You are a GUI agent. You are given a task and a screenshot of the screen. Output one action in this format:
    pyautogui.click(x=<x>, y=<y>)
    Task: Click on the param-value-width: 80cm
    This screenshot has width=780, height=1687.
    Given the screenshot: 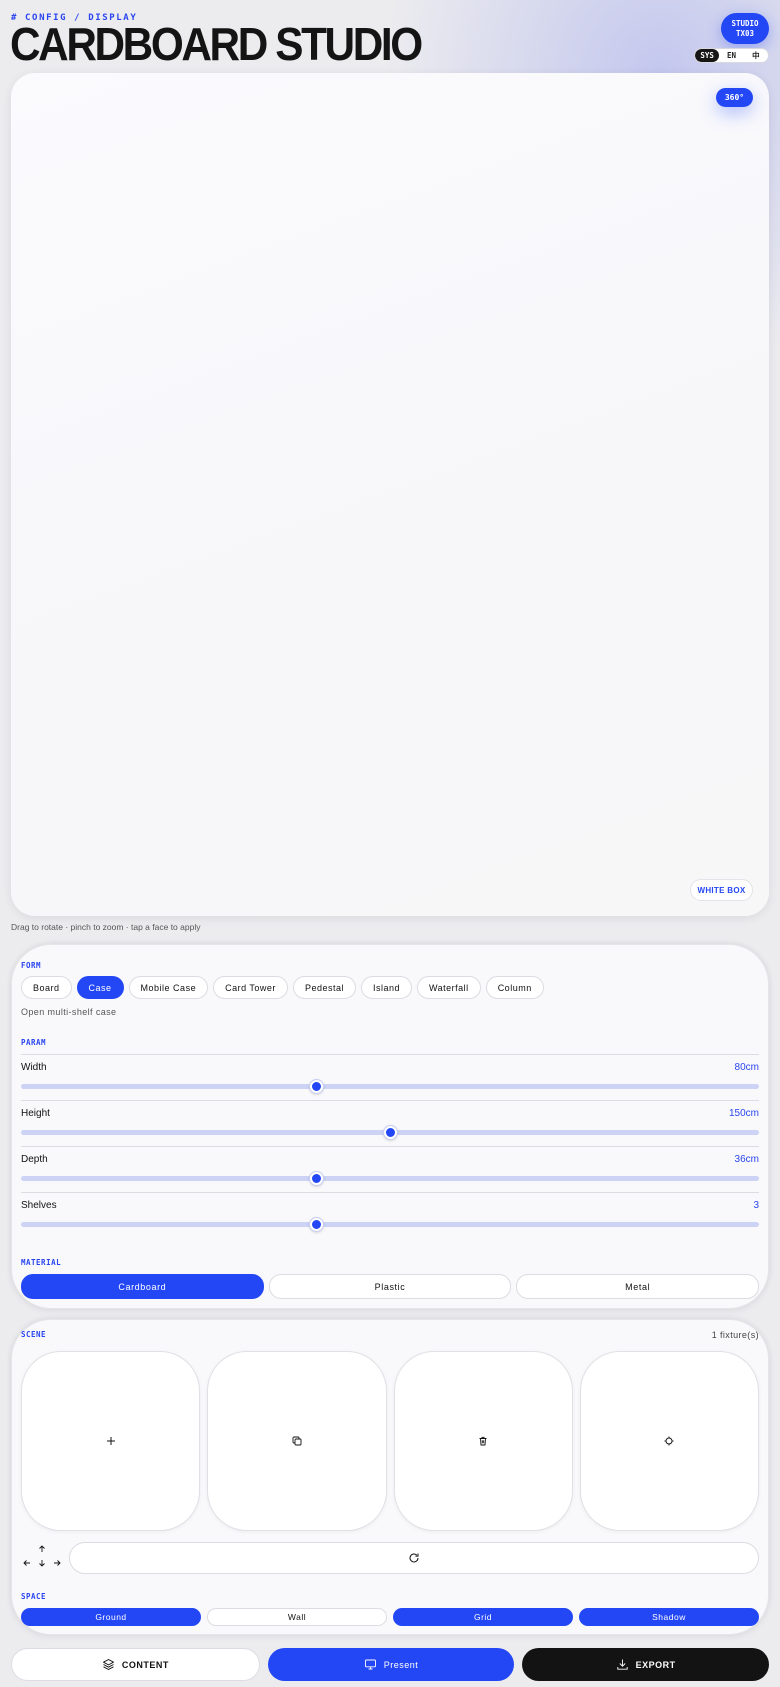 What is the action you would take?
    pyautogui.click(x=746, y=1067)
    